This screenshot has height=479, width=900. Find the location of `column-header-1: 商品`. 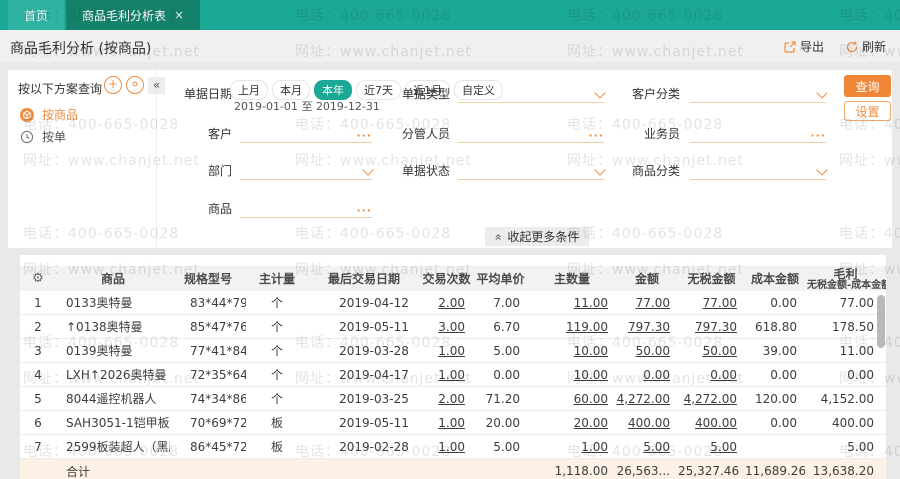

column-header-1: 商品 is located at coordinates (113, 278).